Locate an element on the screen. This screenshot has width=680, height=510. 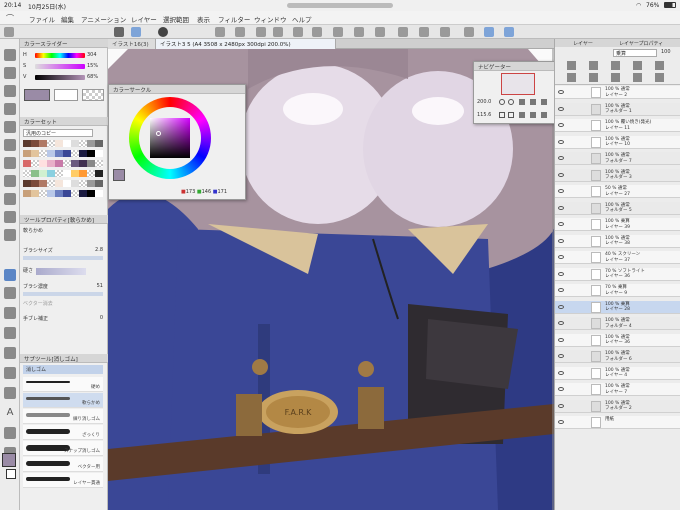
brush-size-bar is located at coordinates (63, 258).